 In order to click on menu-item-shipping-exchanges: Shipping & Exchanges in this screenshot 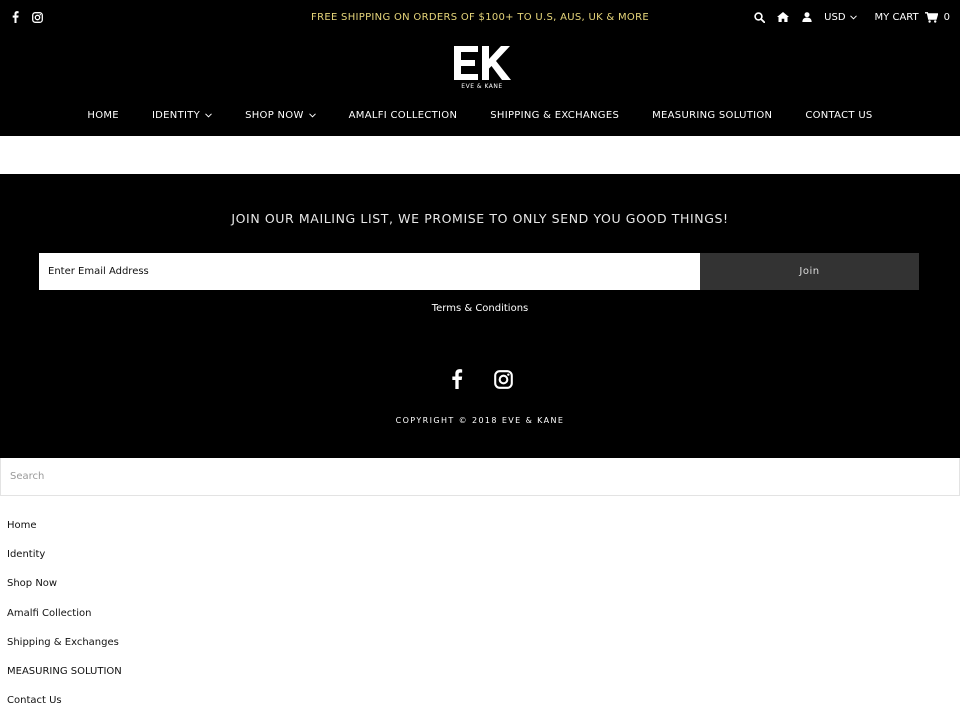, I will do `click(64, 651)`.